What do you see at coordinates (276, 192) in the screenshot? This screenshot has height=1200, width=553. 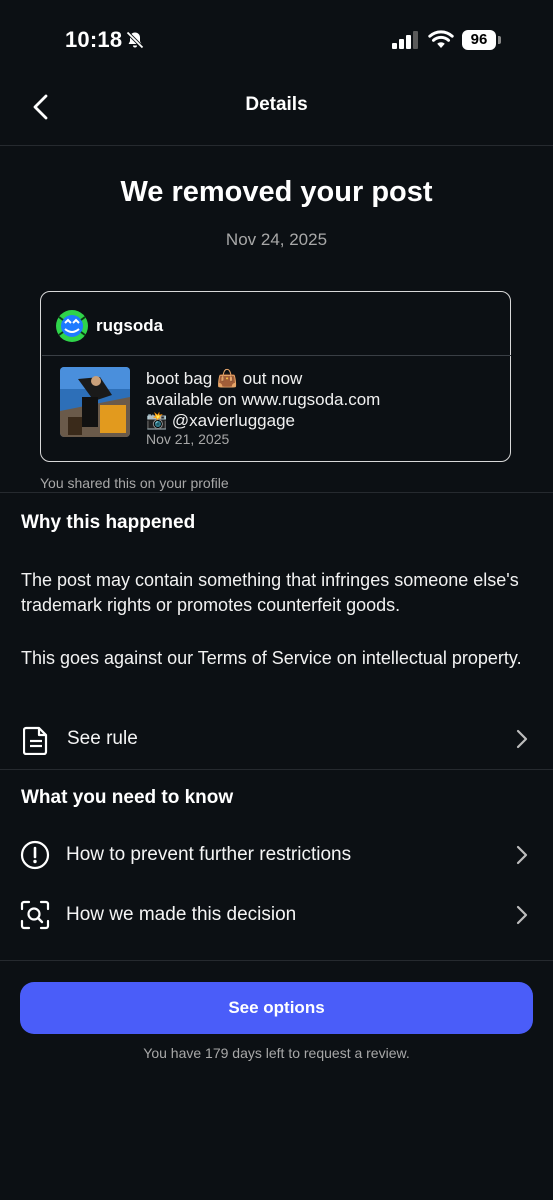 I see `removal-title: We removed your post` at bounding box center [276, 192].